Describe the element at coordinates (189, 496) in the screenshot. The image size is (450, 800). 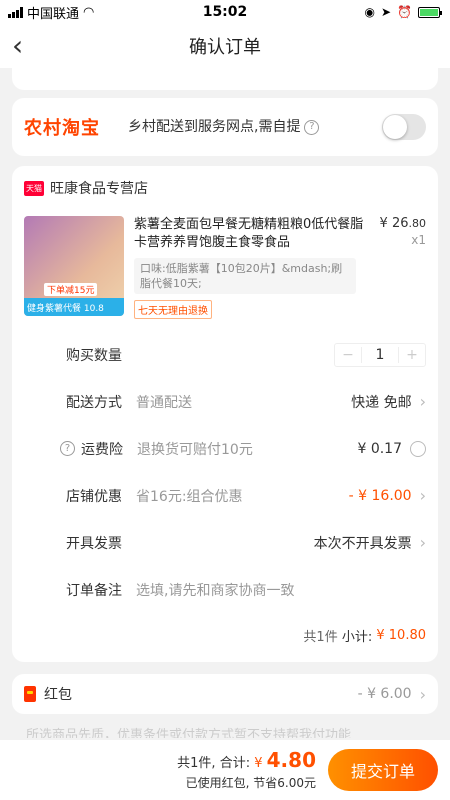
I see `discount-sub: 省16元:组合优惠` at that location.